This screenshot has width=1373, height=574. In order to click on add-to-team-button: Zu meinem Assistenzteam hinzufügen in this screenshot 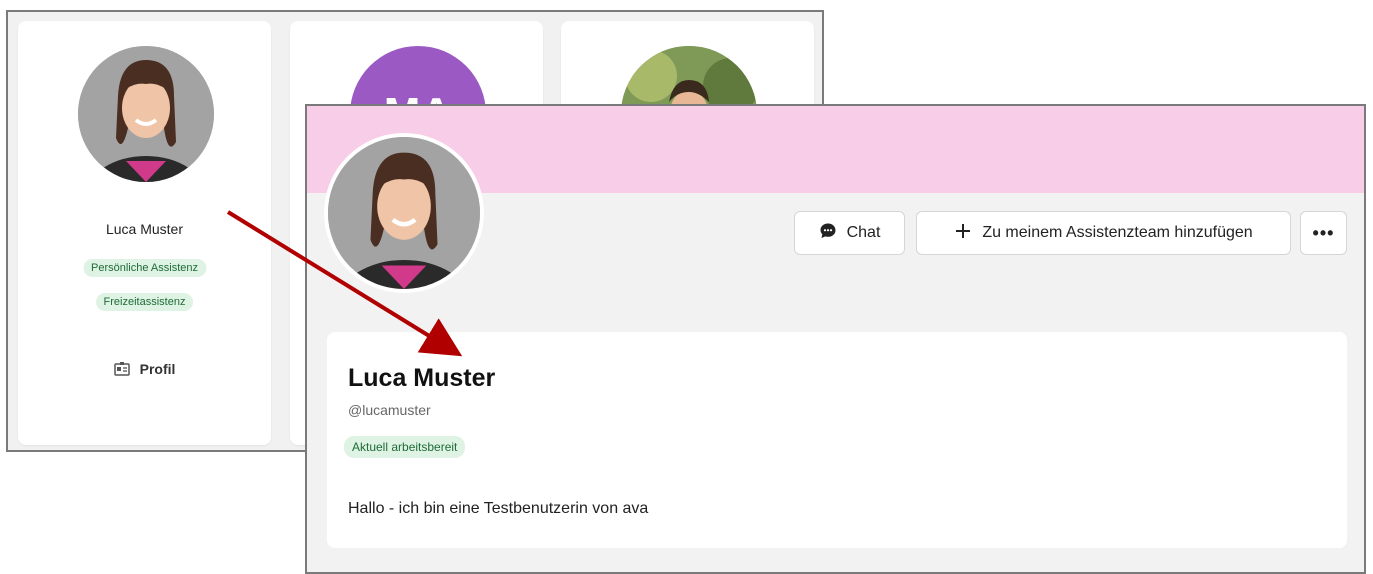, I will do `click(1103, 233)`.